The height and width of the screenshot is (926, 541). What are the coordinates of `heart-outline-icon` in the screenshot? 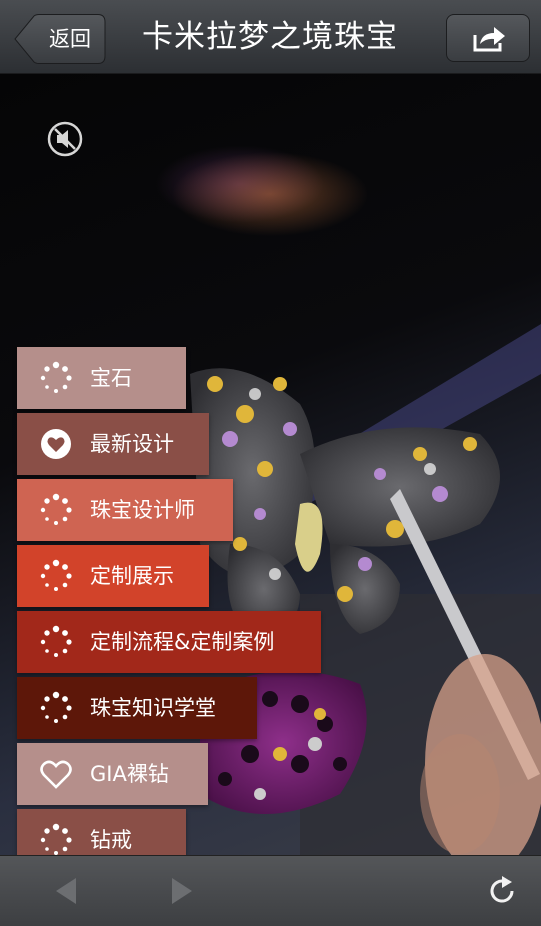 It's located at (56, 774).